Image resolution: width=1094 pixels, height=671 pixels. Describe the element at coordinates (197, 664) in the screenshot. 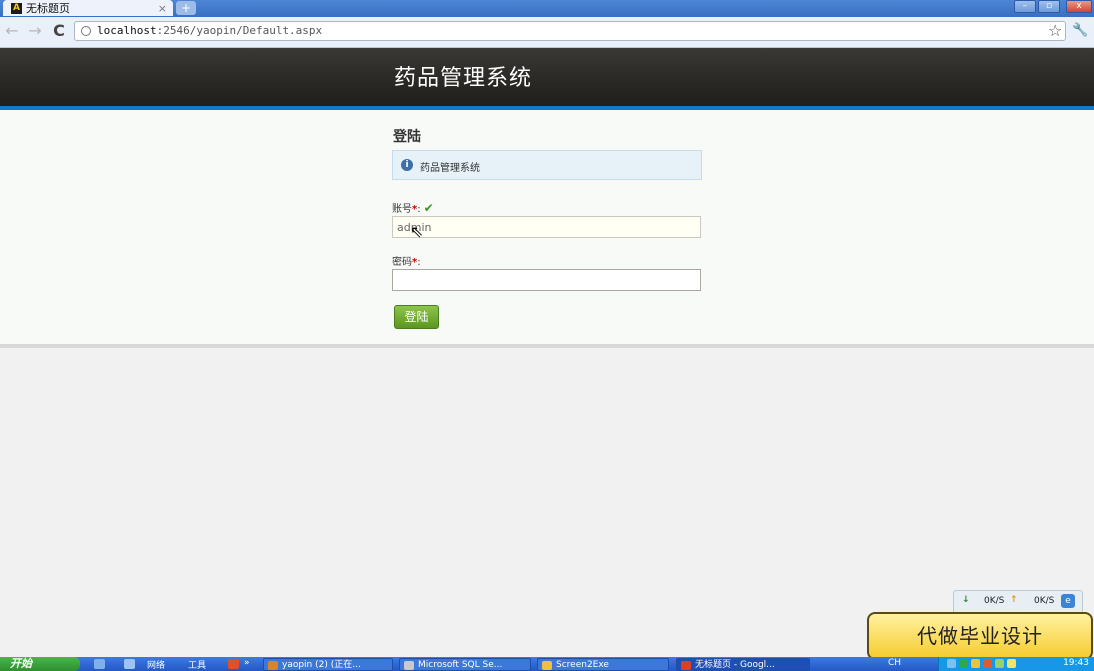

I see `quicklaunch-tools: 工具` at that location.